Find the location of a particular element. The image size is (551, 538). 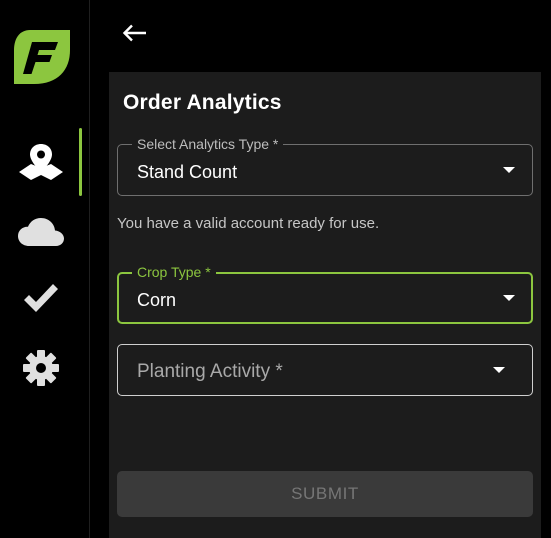

sidebar-item-settings is located at coordinates (41, 368).